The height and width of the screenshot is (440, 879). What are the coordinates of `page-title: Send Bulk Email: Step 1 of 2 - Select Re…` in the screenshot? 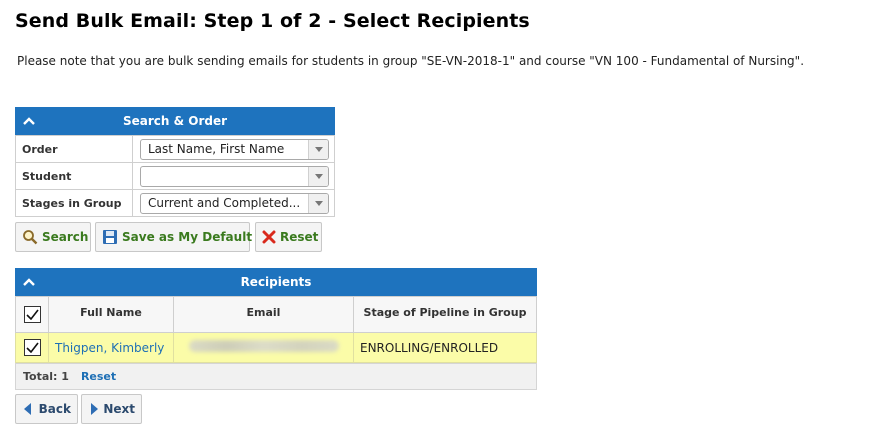 It's located at (272, 21).